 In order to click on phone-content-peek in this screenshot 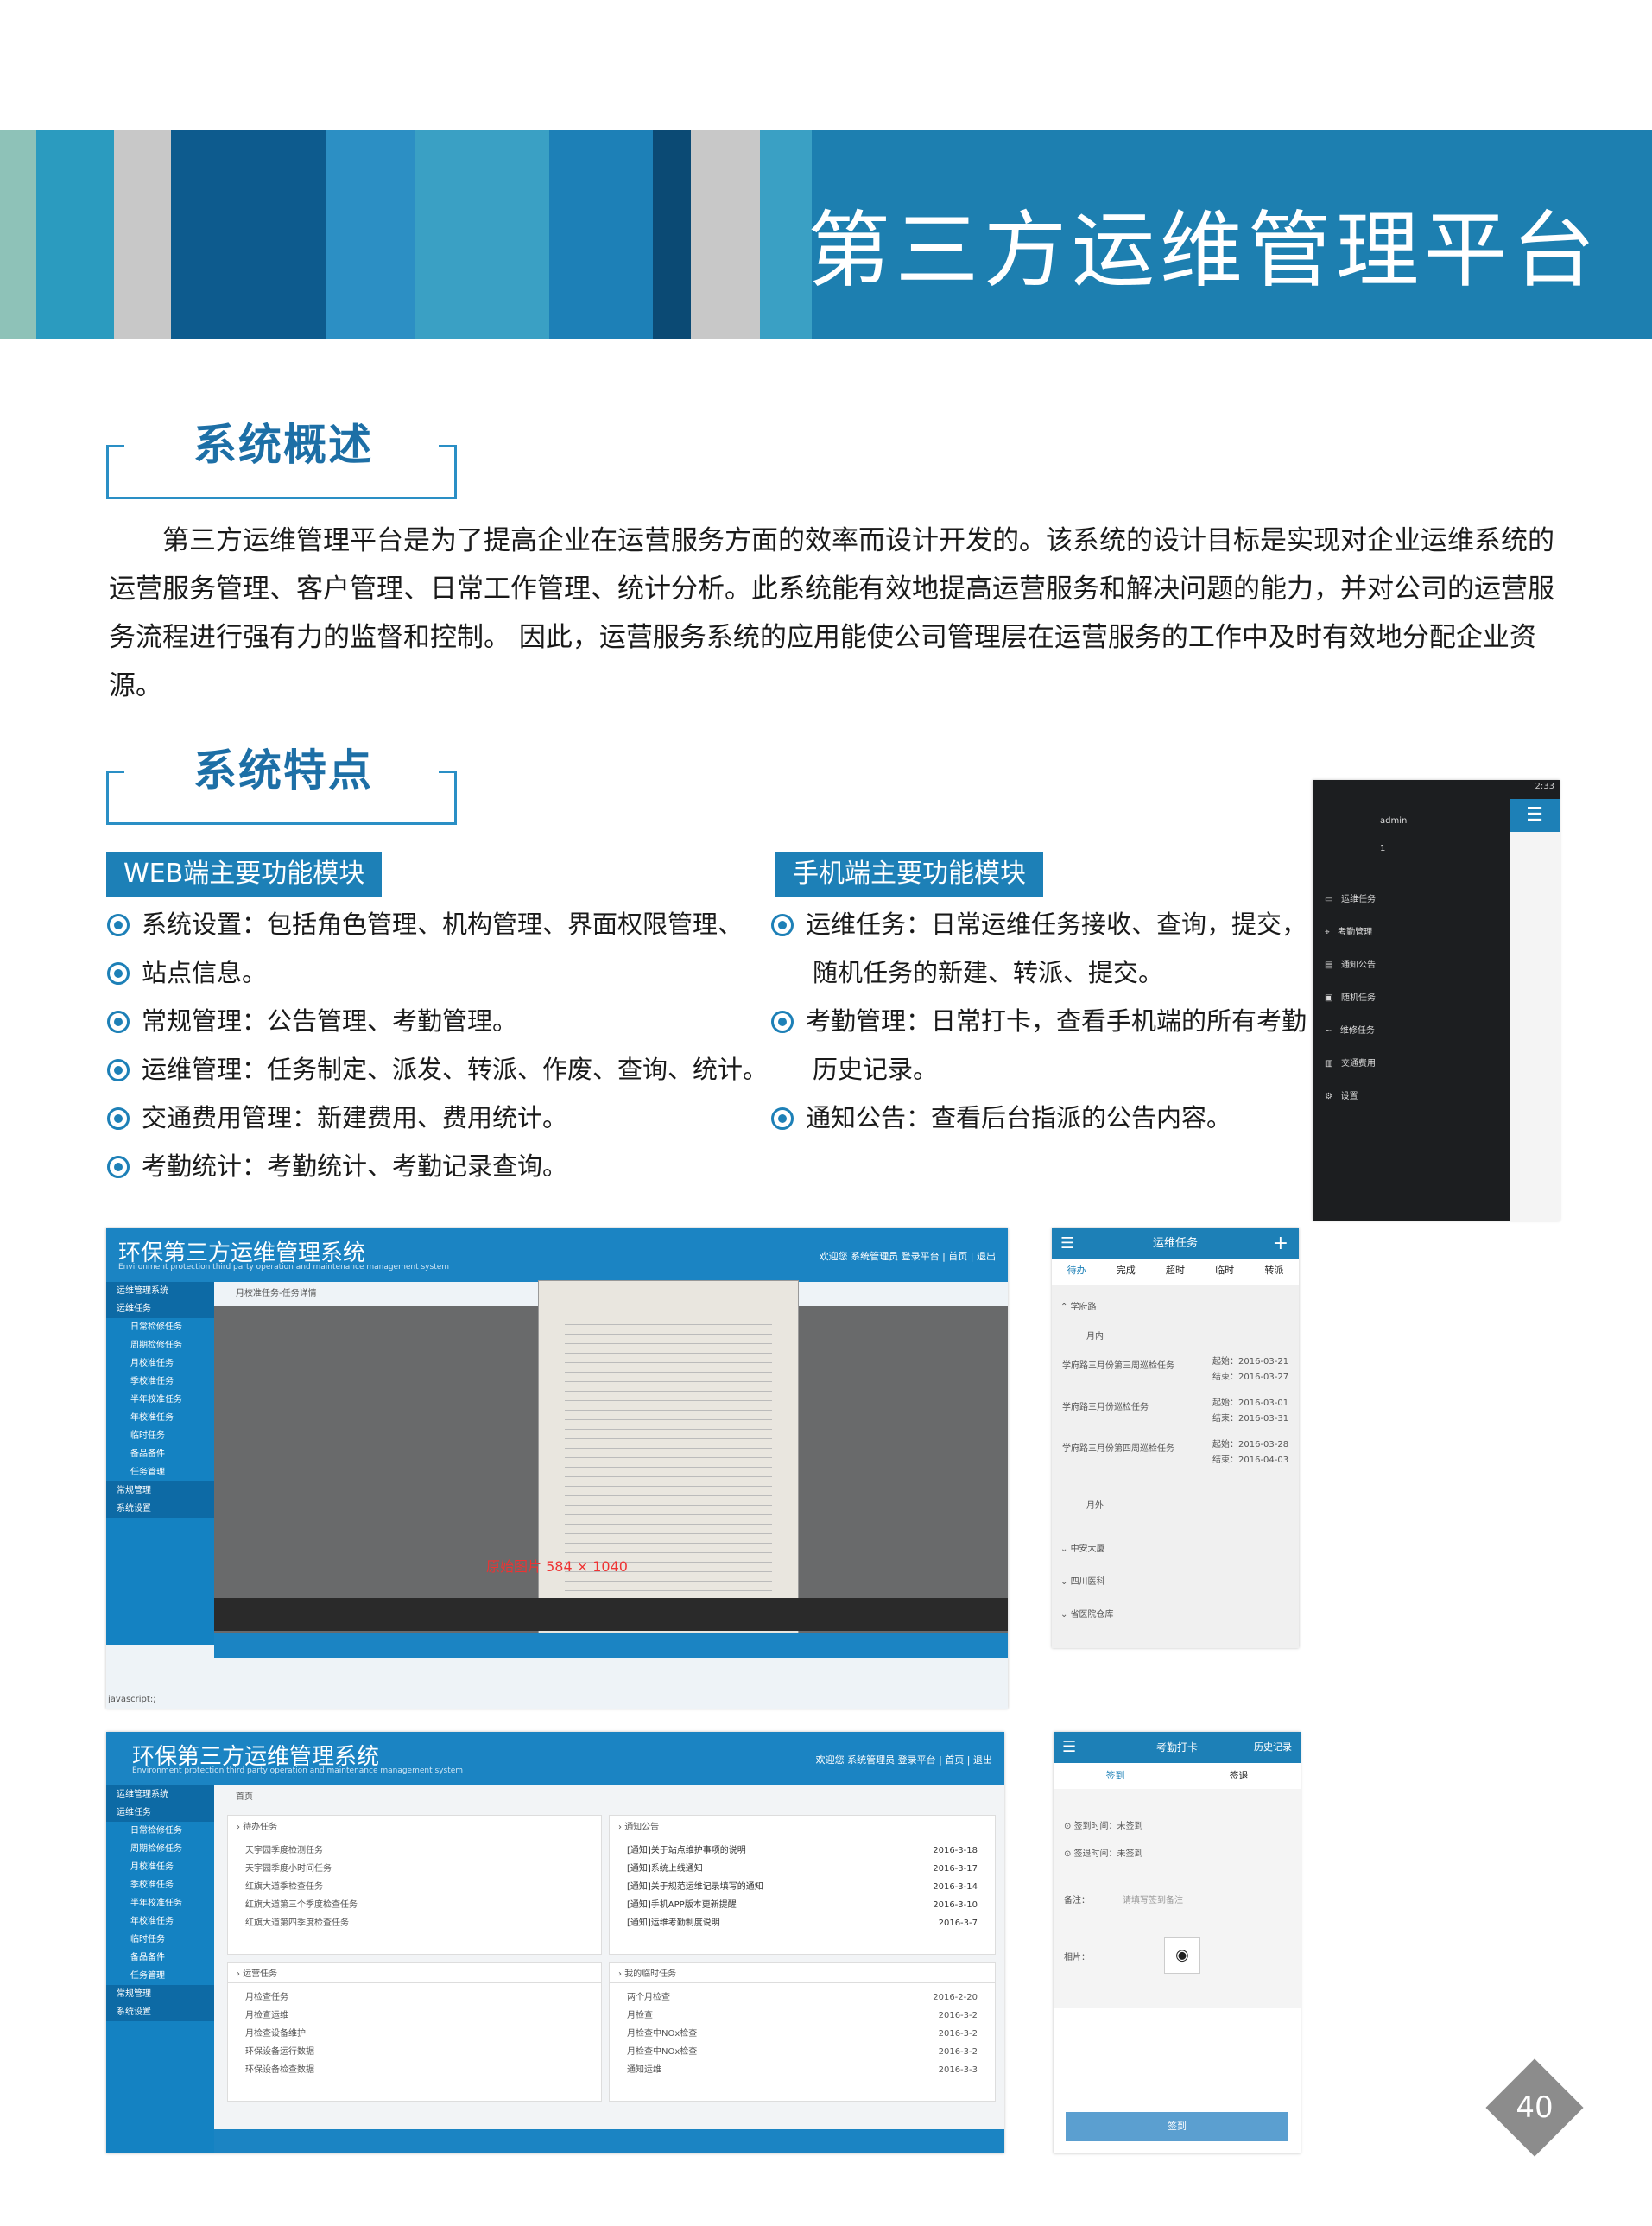, I will do `click(1535, 1010)`.